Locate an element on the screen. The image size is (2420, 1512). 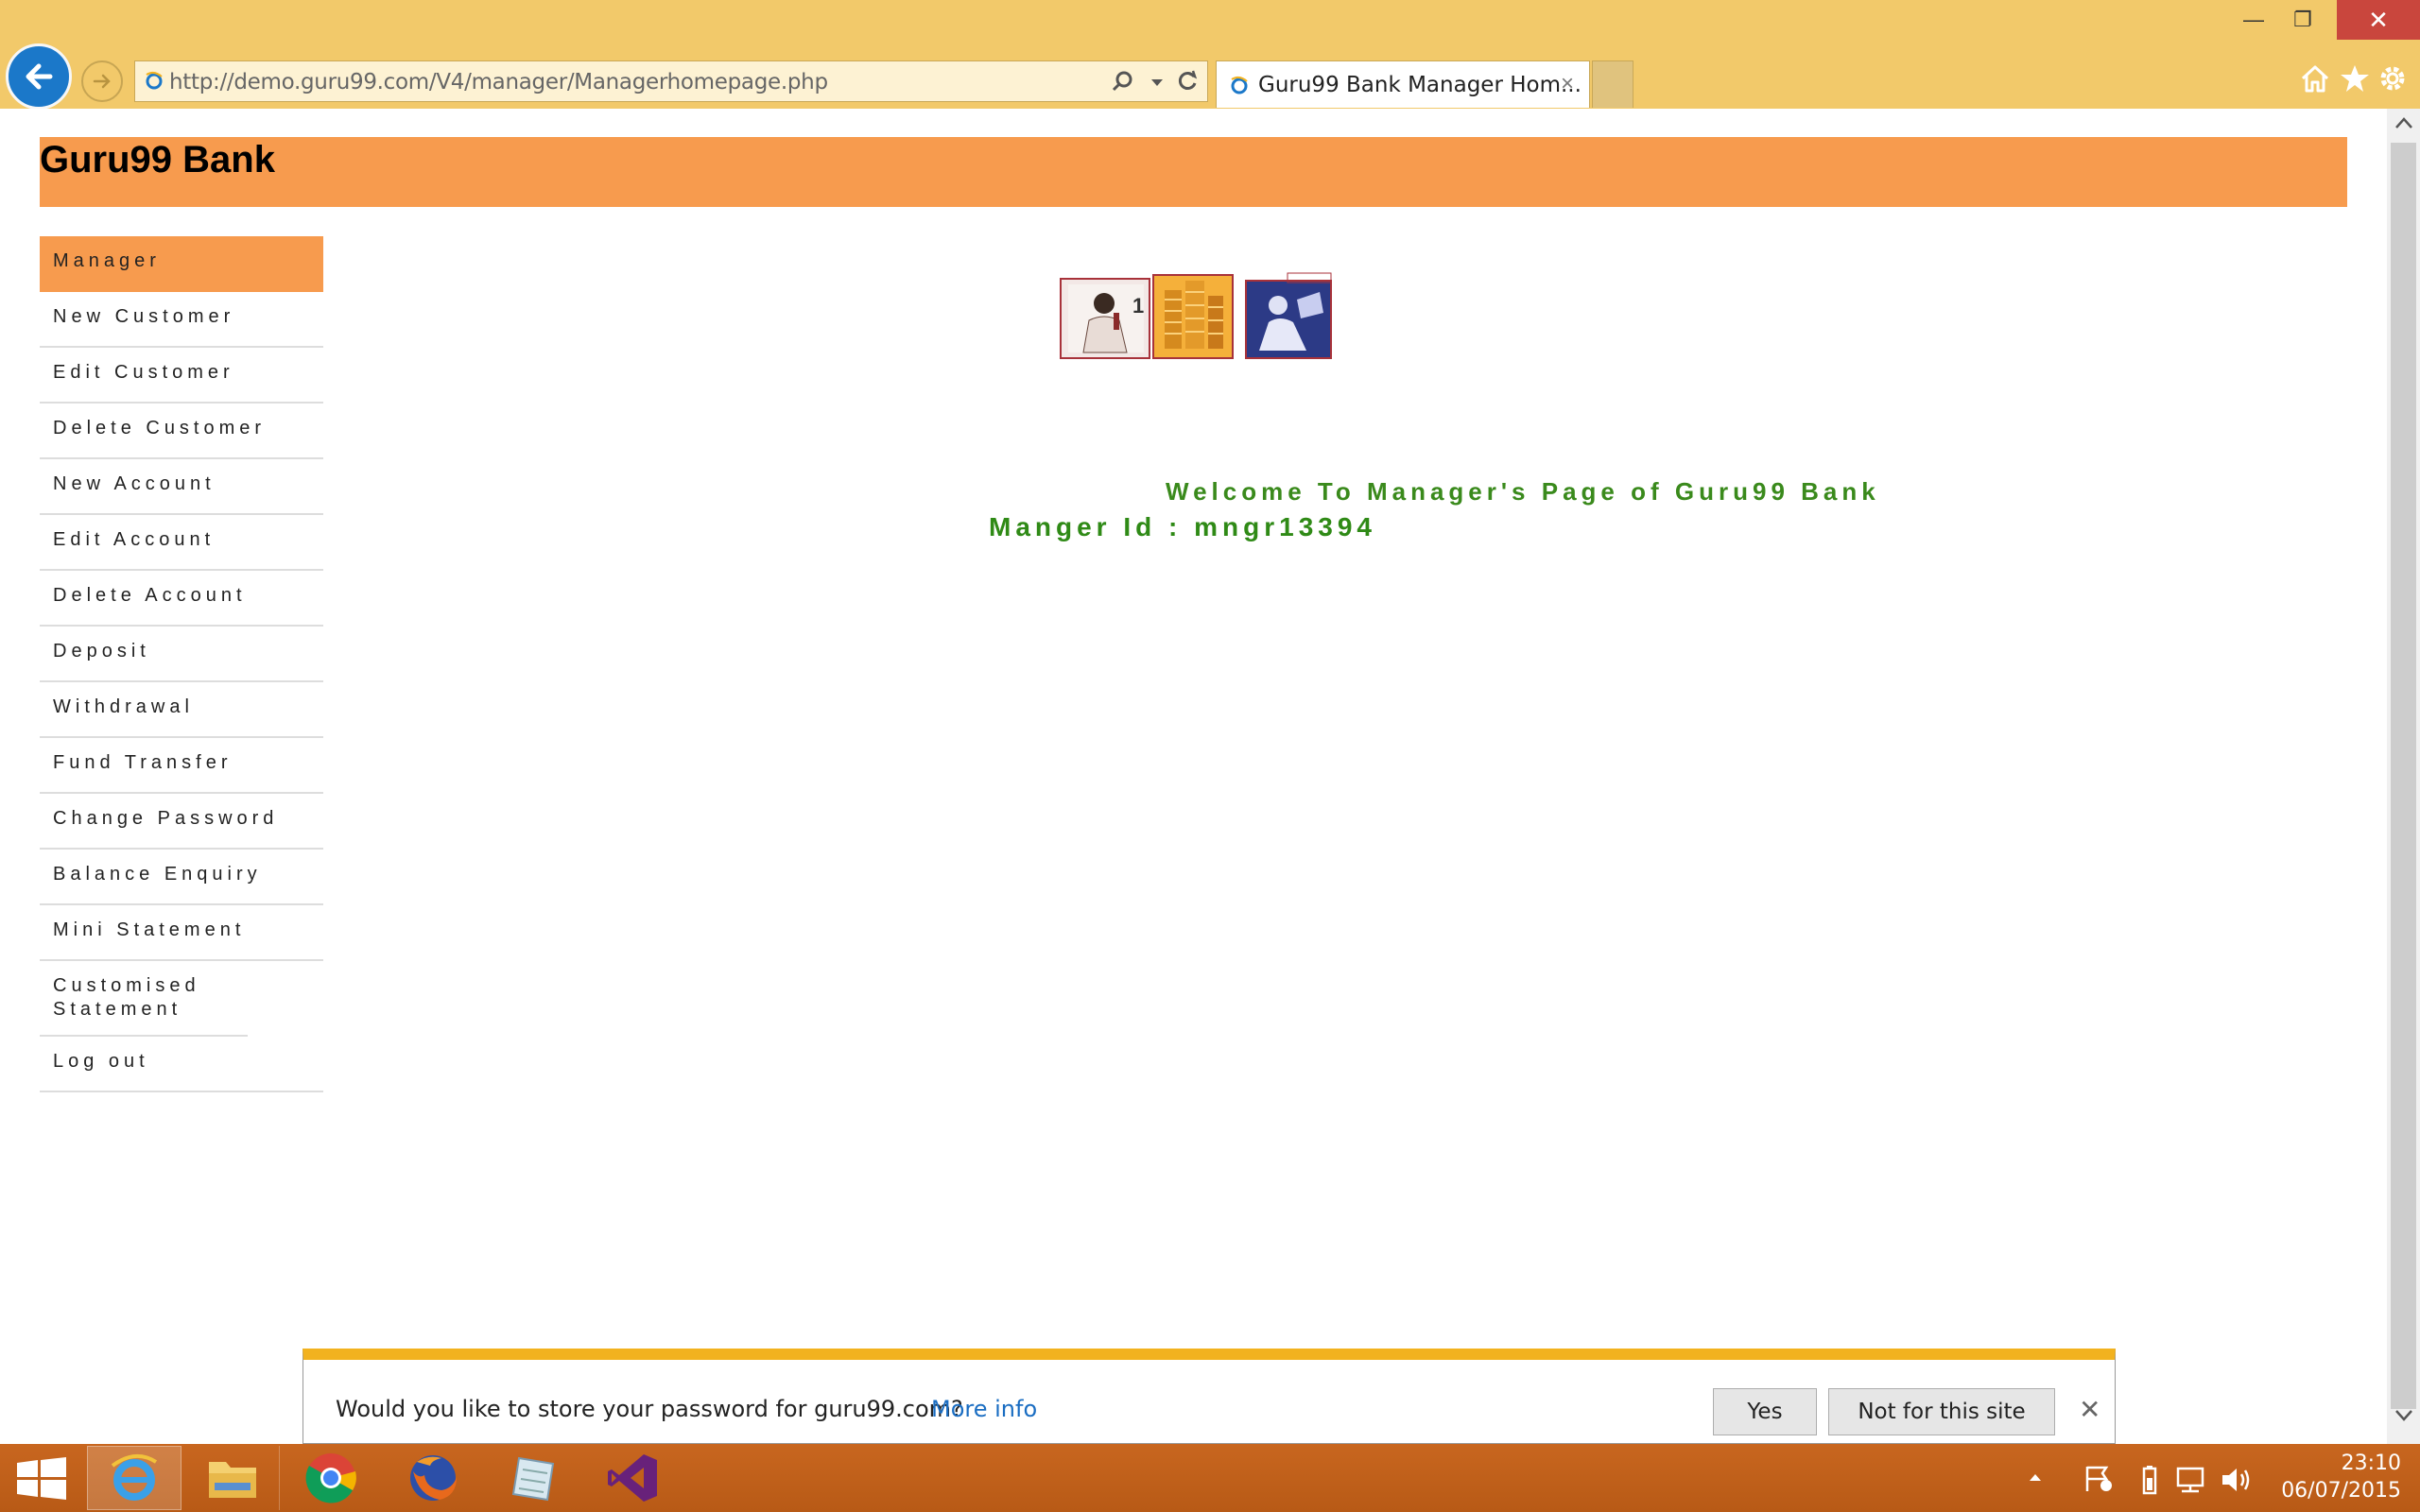
site-title: Guru99 Bank is located at coordinates (157, 159).